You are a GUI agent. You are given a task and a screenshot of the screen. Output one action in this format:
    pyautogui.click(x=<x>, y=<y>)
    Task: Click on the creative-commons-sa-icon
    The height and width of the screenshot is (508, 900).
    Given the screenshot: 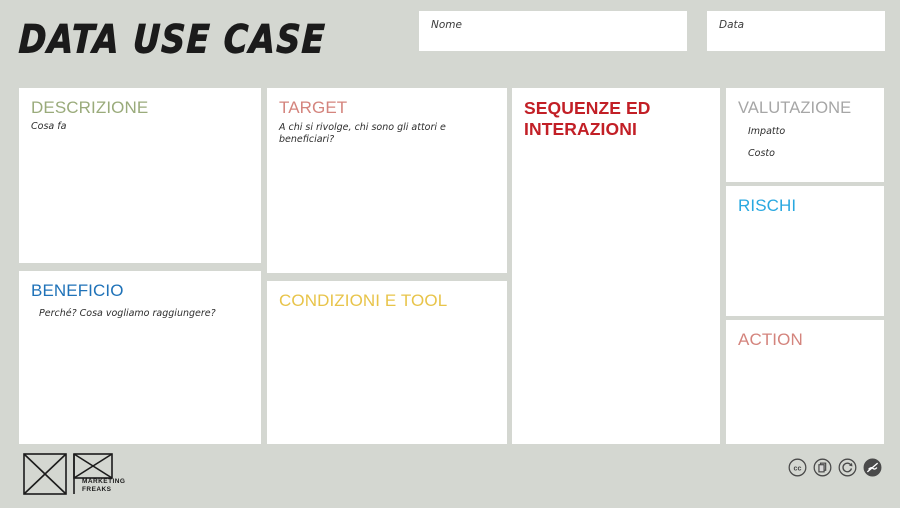 What is the action you would take?
    pyautogui.click(x=847, y=467)
    